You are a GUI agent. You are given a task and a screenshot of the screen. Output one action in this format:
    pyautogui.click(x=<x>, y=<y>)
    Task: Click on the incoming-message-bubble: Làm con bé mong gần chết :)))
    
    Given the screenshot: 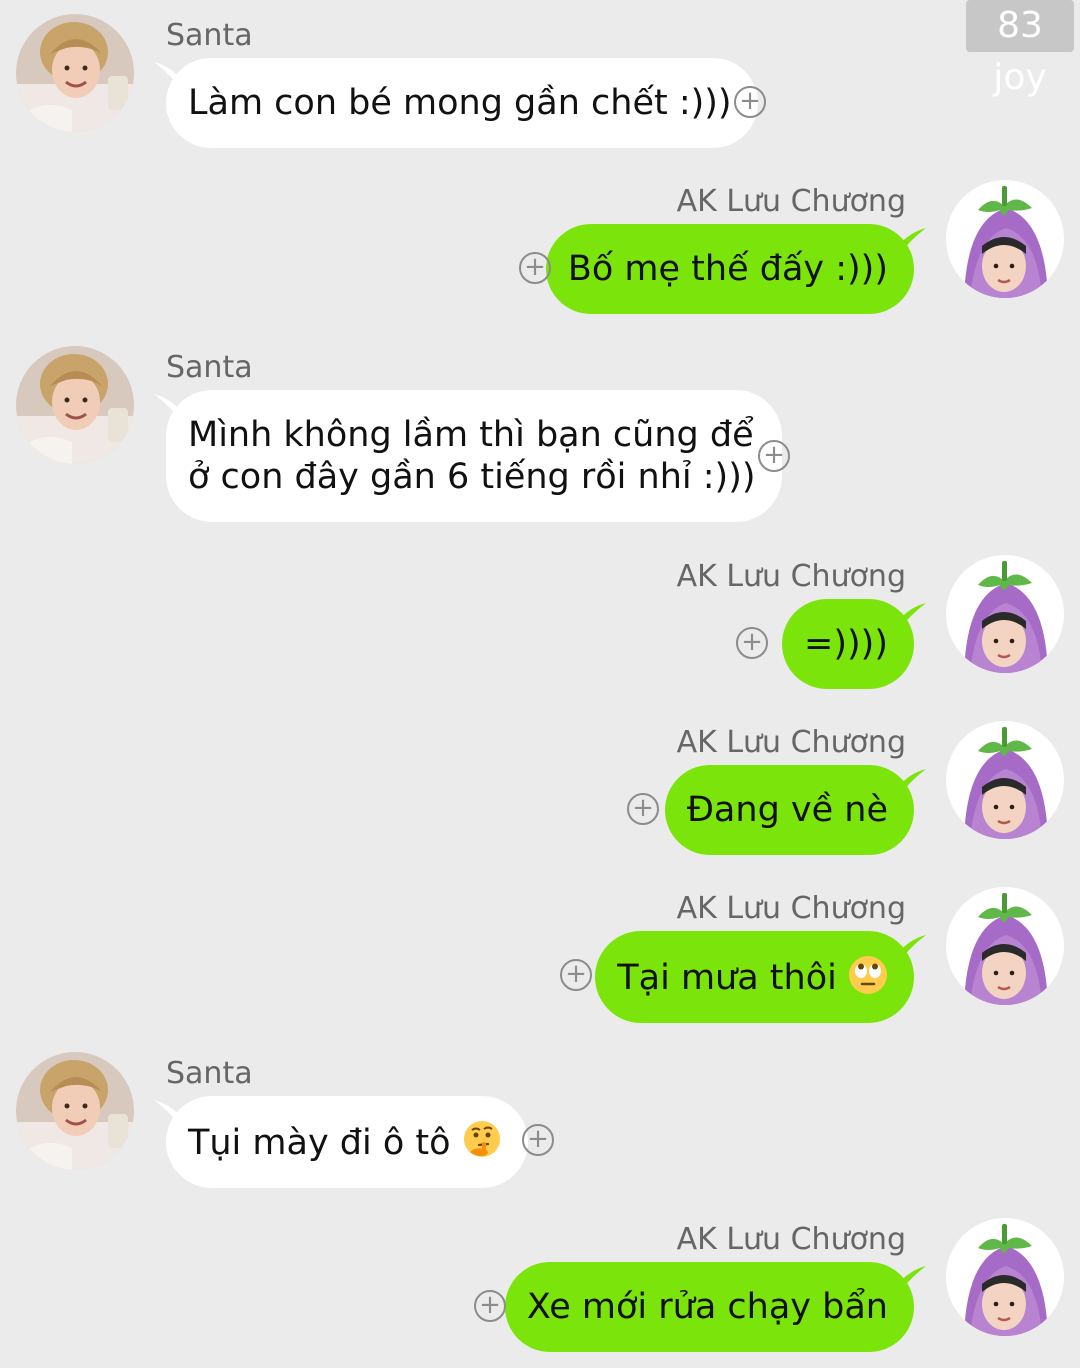 What is the action you would take?
    pyautogui.click(x=462, y=103)
    